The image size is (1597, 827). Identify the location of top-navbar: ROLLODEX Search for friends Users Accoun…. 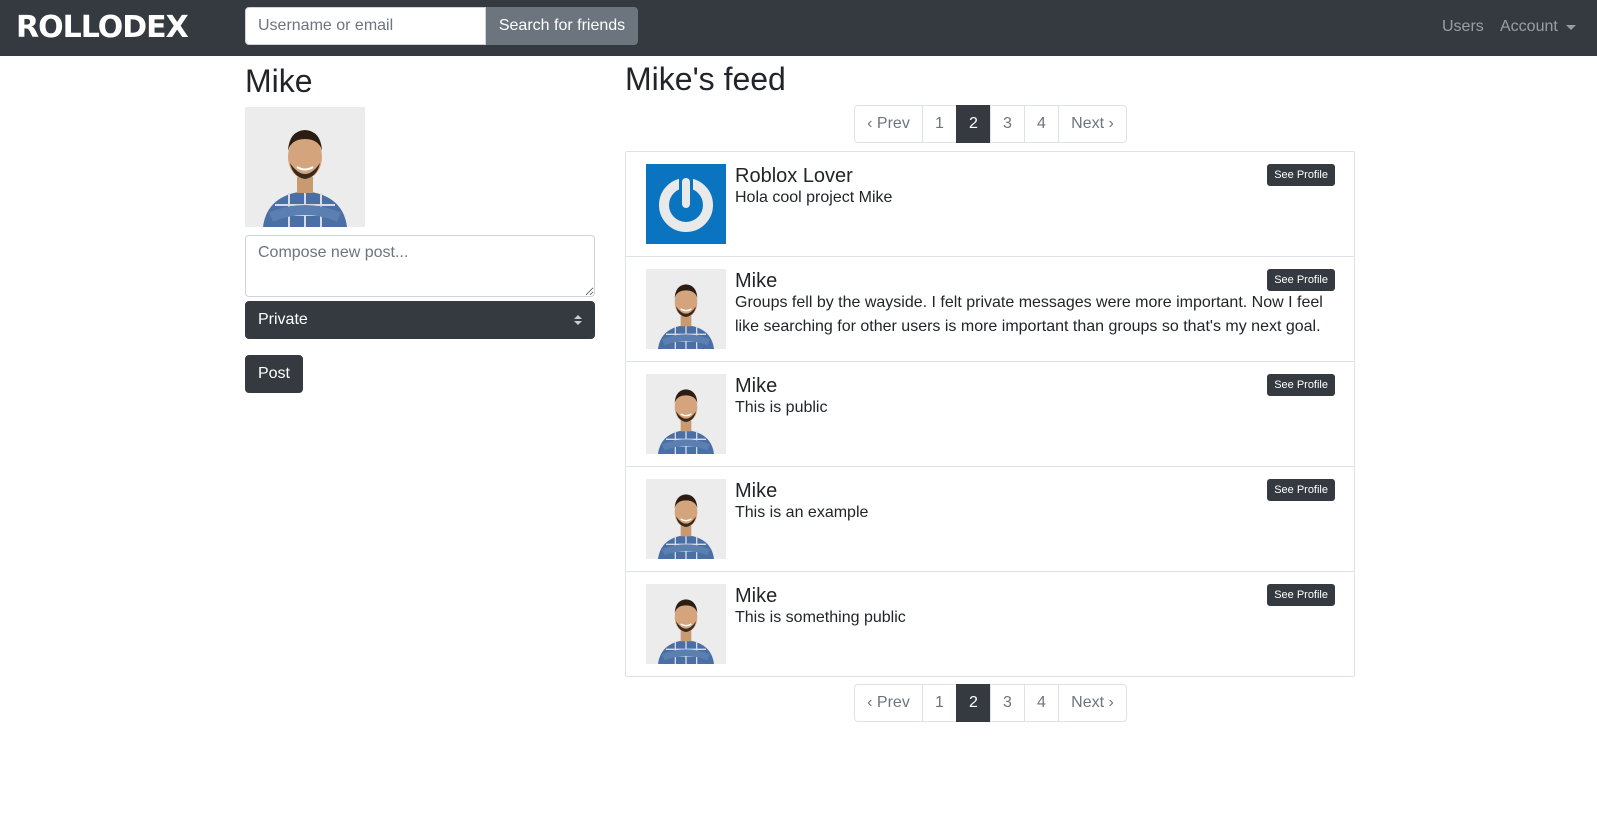
(798, 28).